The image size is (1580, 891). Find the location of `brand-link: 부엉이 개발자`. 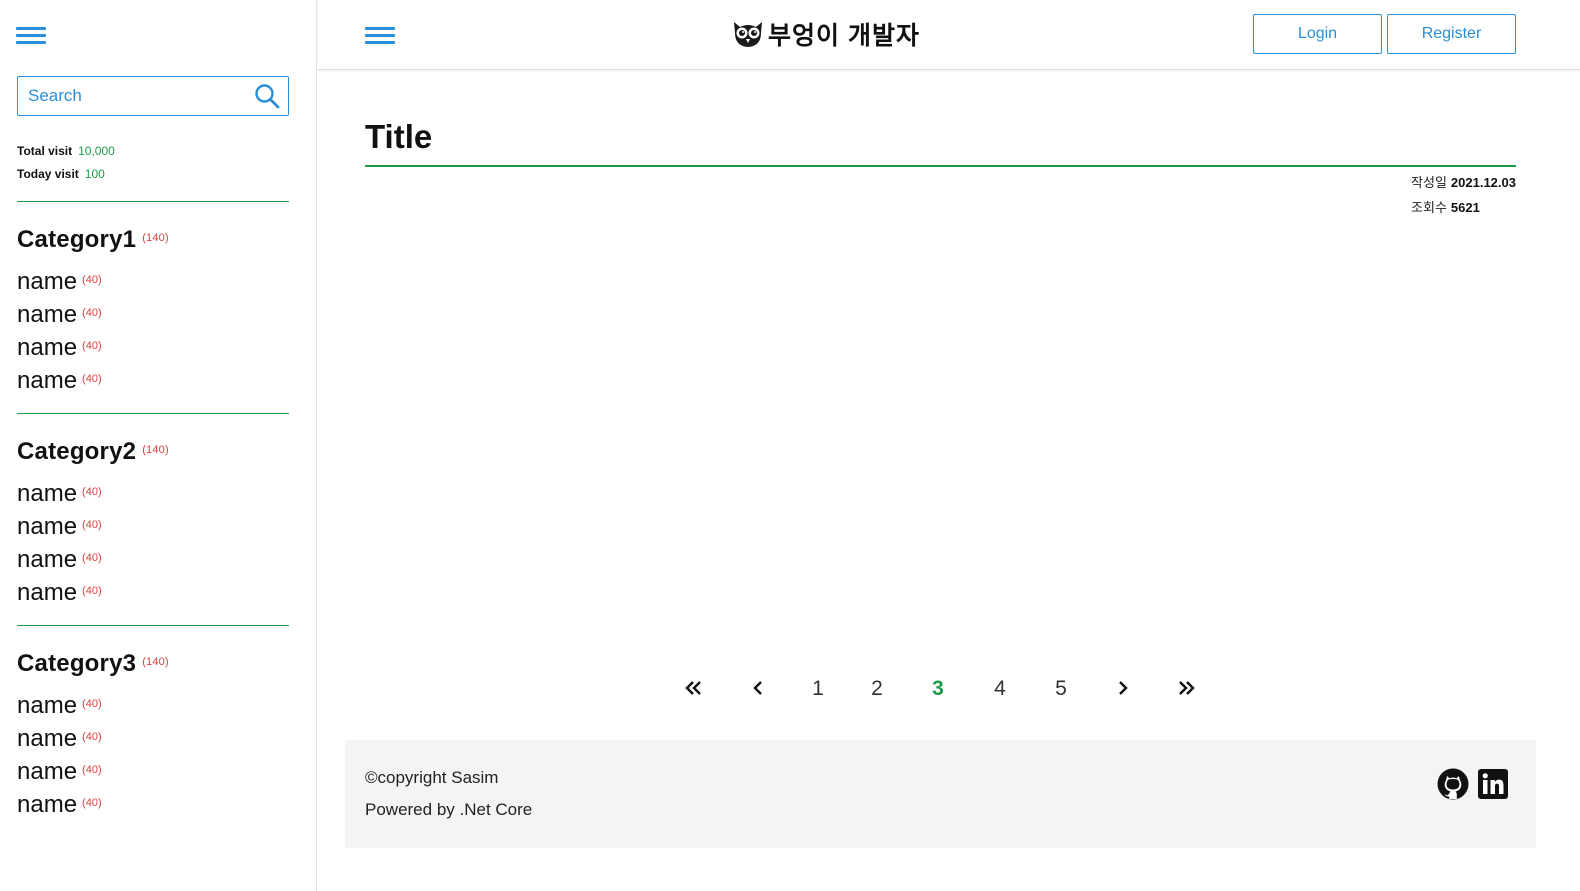

brand-link: 부엉이 개발자 is located at coordinates (826, 34).